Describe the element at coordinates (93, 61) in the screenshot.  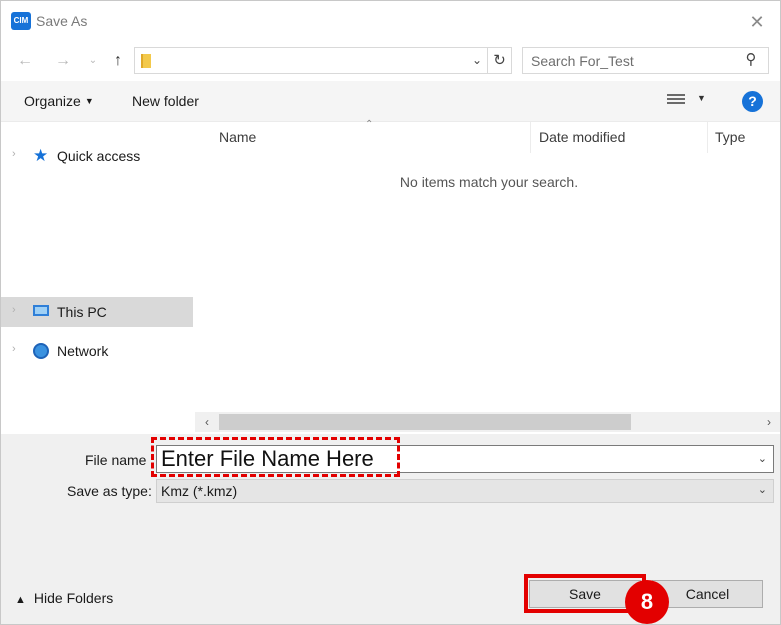
I see `recent-locations-chevron-icon: ⌄` at that location.